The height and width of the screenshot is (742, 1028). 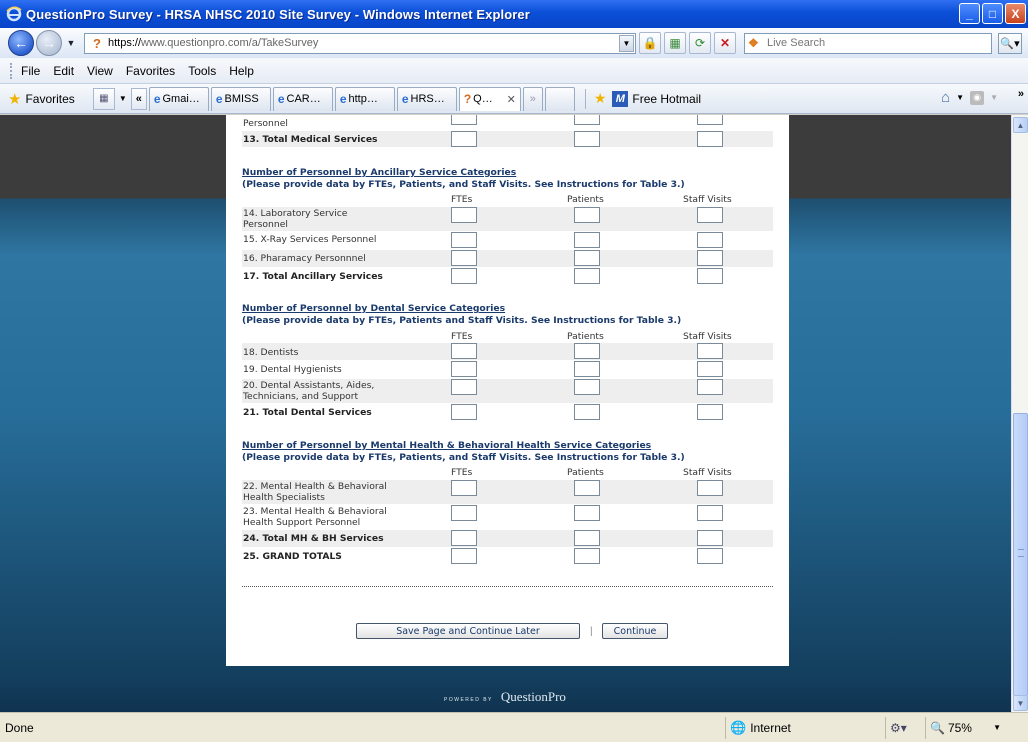 What do you see at coordinates (511, 99) in the screenshot?
I see `close-tab-icon: ✕` at bounding box center [511, 99].